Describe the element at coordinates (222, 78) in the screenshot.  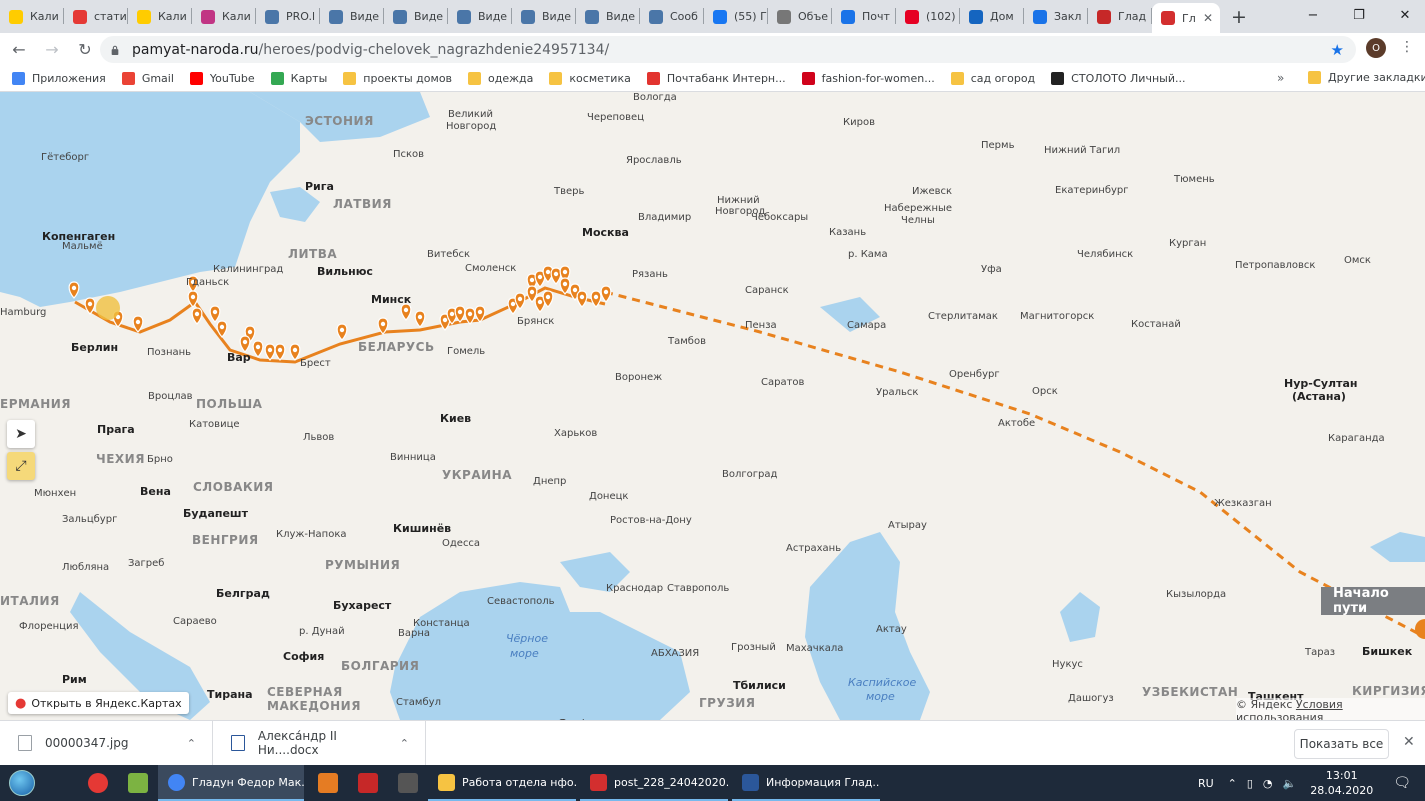
I see `bookmark-item: YouTube` at that location.